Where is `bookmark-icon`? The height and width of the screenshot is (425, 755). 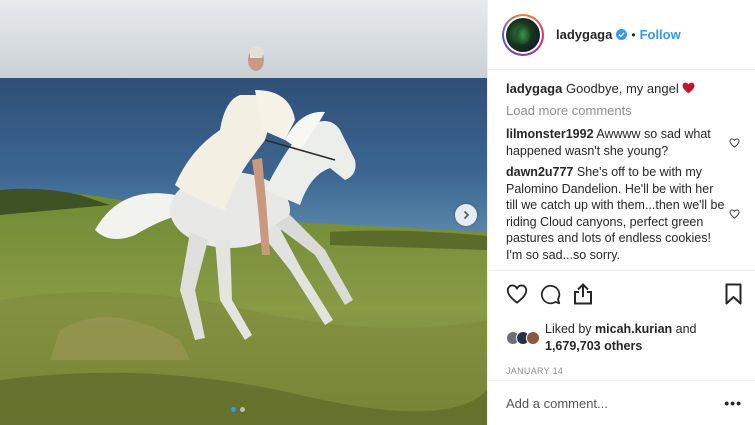
bookmark-icon is located at coordinates (733, 294).